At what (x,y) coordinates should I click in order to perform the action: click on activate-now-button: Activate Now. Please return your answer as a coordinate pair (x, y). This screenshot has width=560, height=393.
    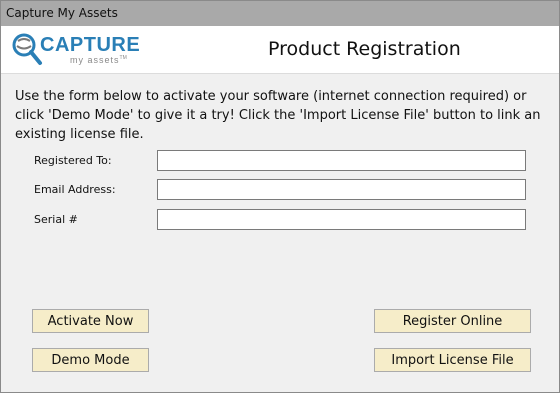
    Looking at the image, I should click on (90, 321).